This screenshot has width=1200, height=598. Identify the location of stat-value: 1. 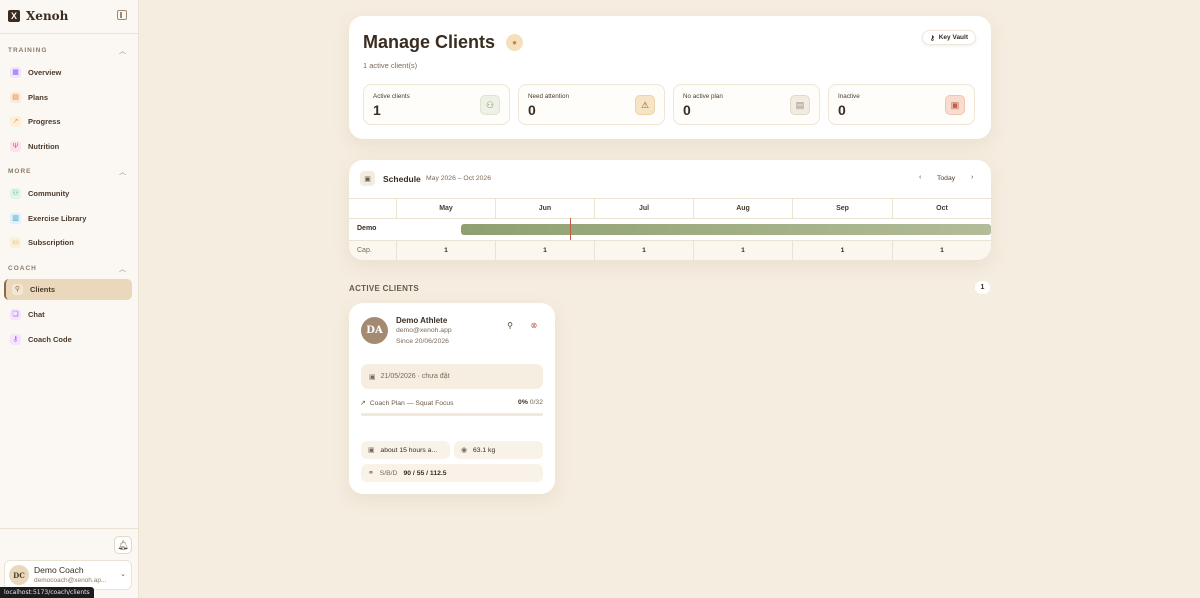
(377, 110).